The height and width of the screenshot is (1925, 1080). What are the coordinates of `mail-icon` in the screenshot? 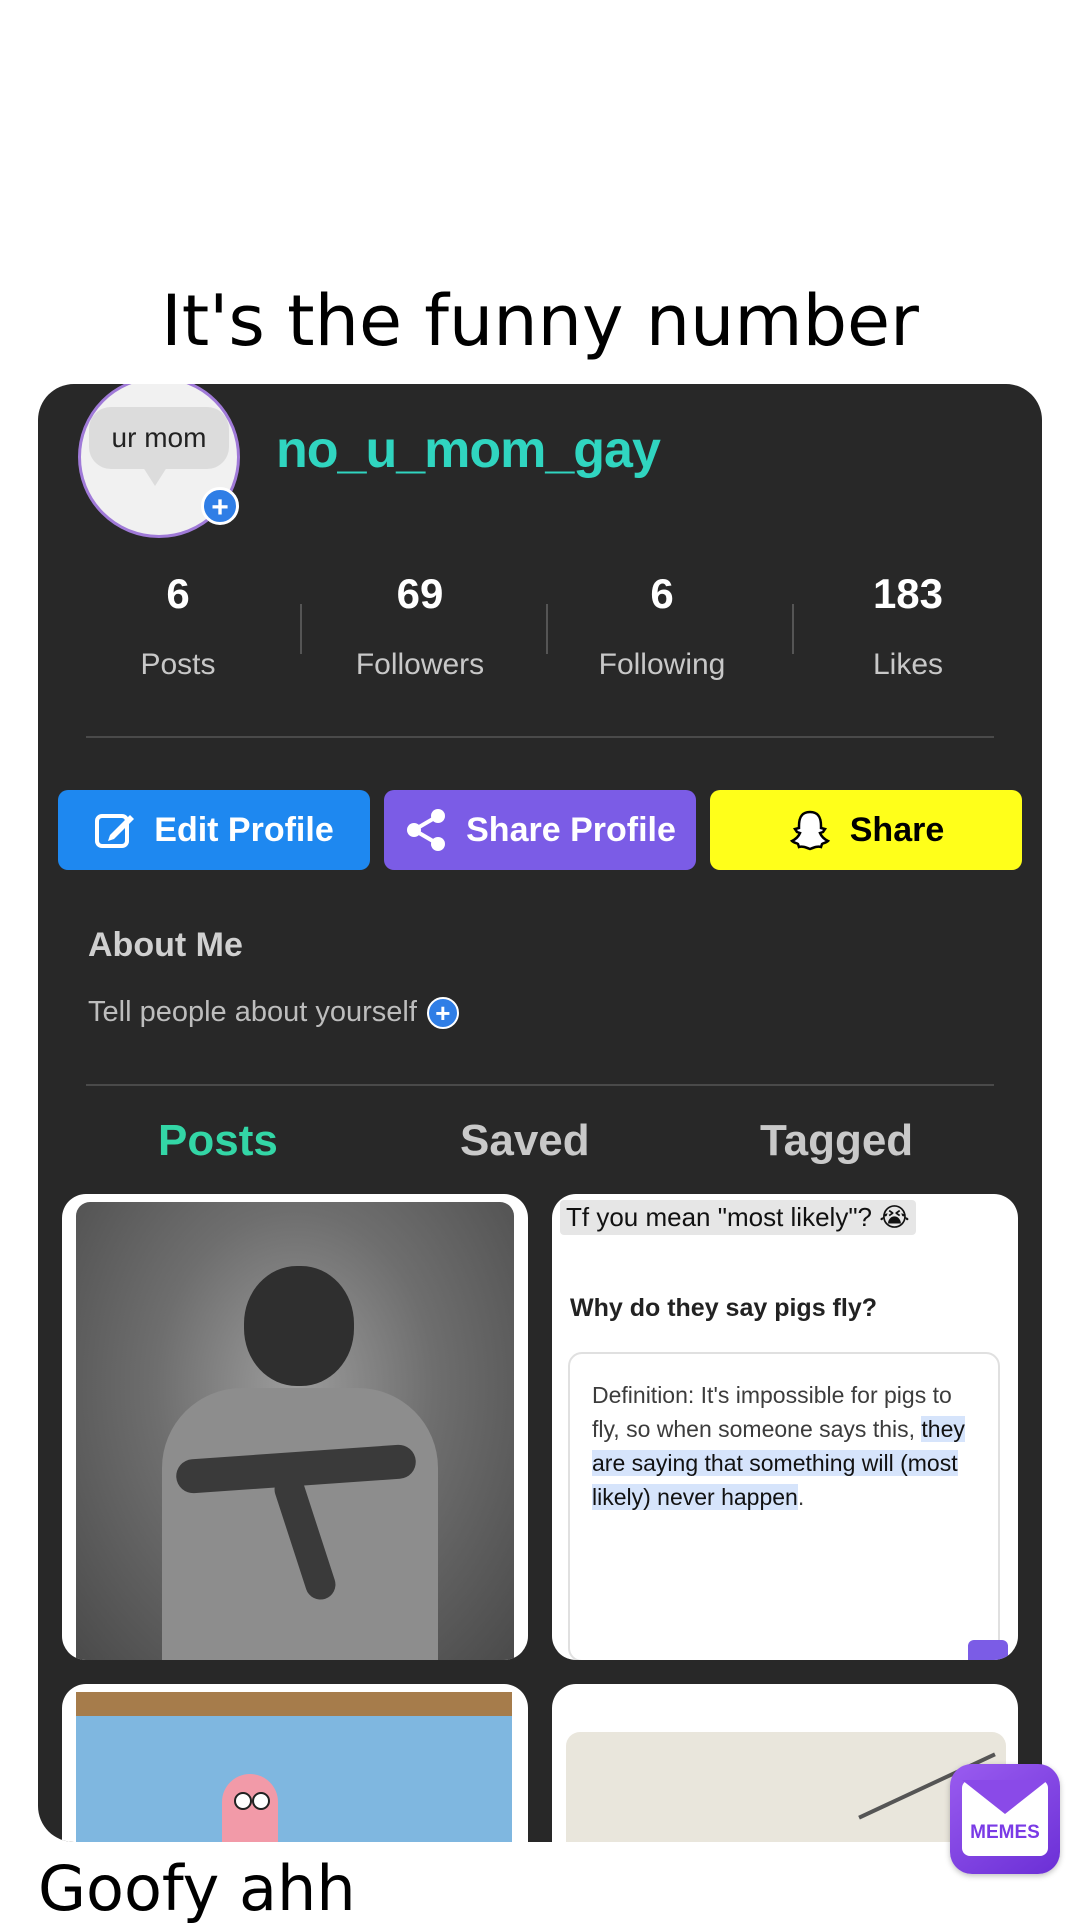 It's located at (988, 1650).